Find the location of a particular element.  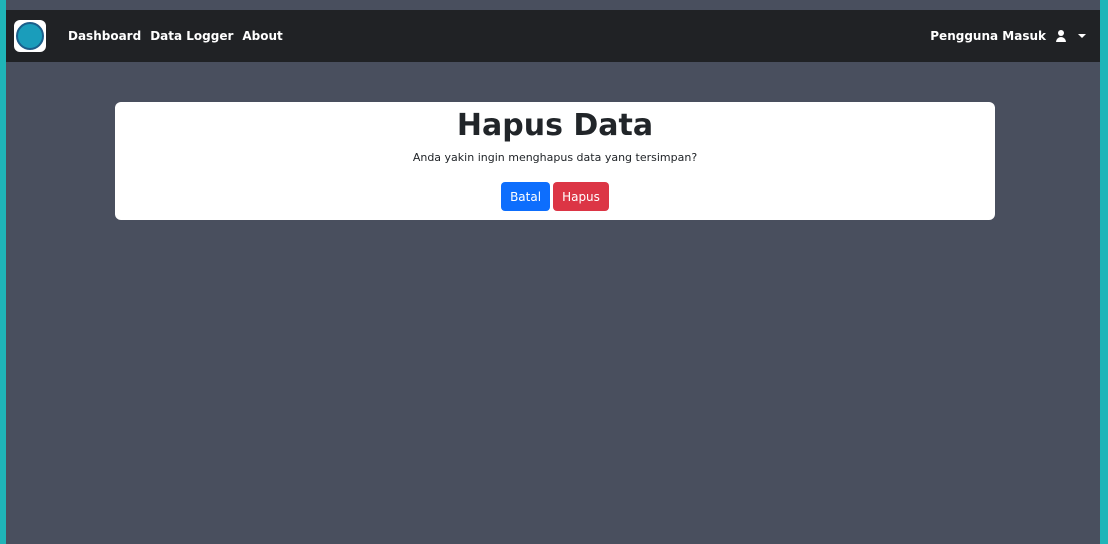

nav-link-dashboard: Dashboard is located at coordinates (104, 36).